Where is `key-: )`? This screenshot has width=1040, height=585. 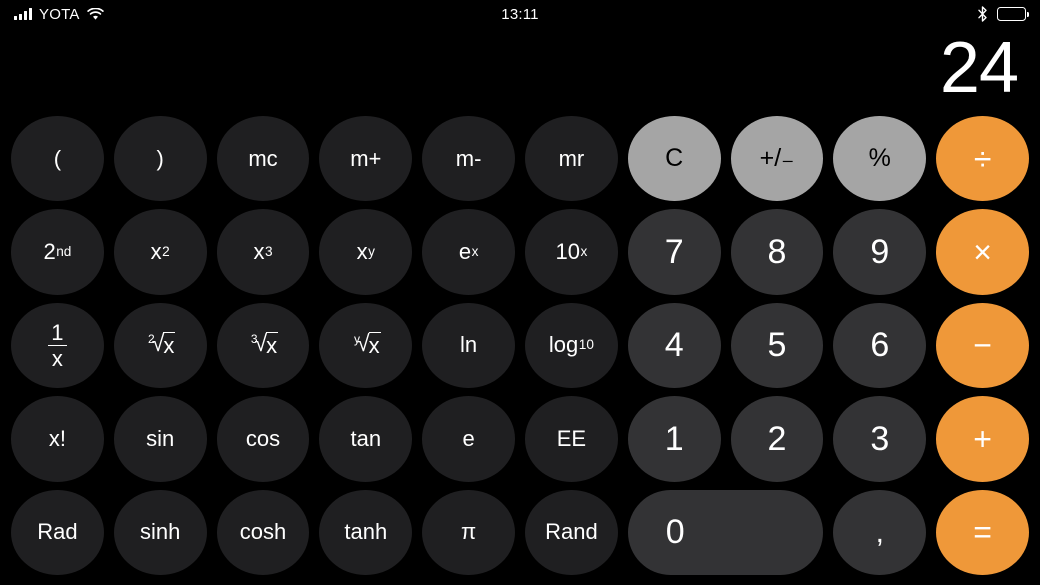
key-: ) is located at coordinates (160, 159).